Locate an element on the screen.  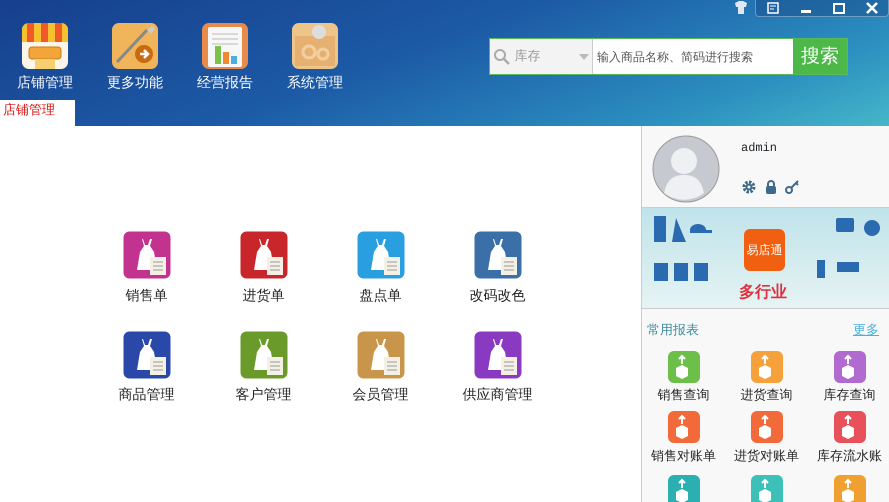
toolbar-button: 店铺管理 is located at coordinates (45, 58).